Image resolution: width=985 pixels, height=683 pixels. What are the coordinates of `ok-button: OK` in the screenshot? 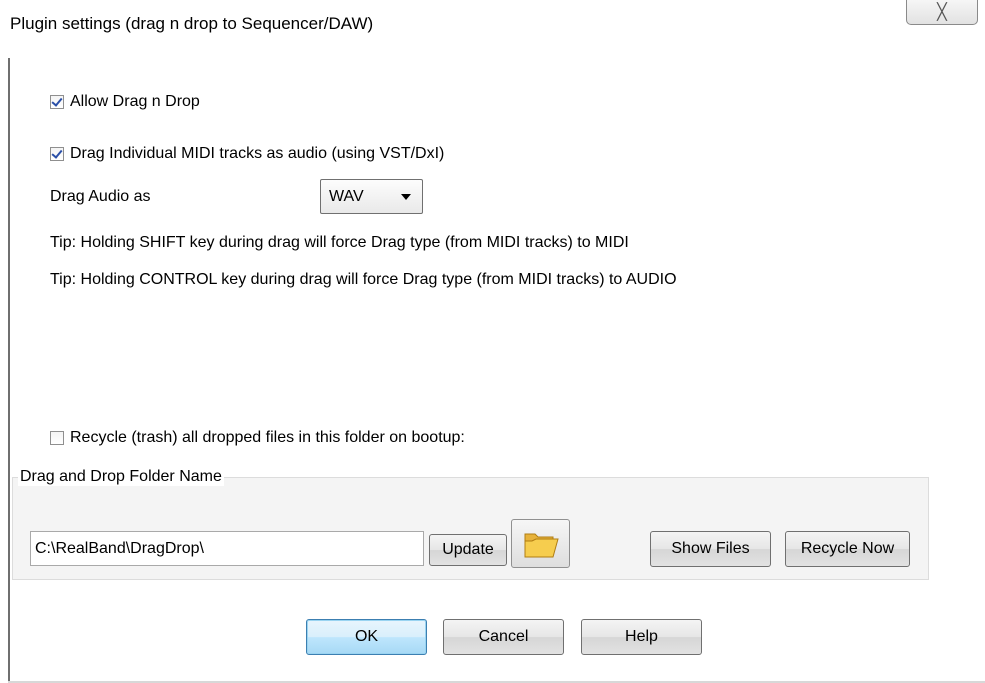 It's located at (366, 637).